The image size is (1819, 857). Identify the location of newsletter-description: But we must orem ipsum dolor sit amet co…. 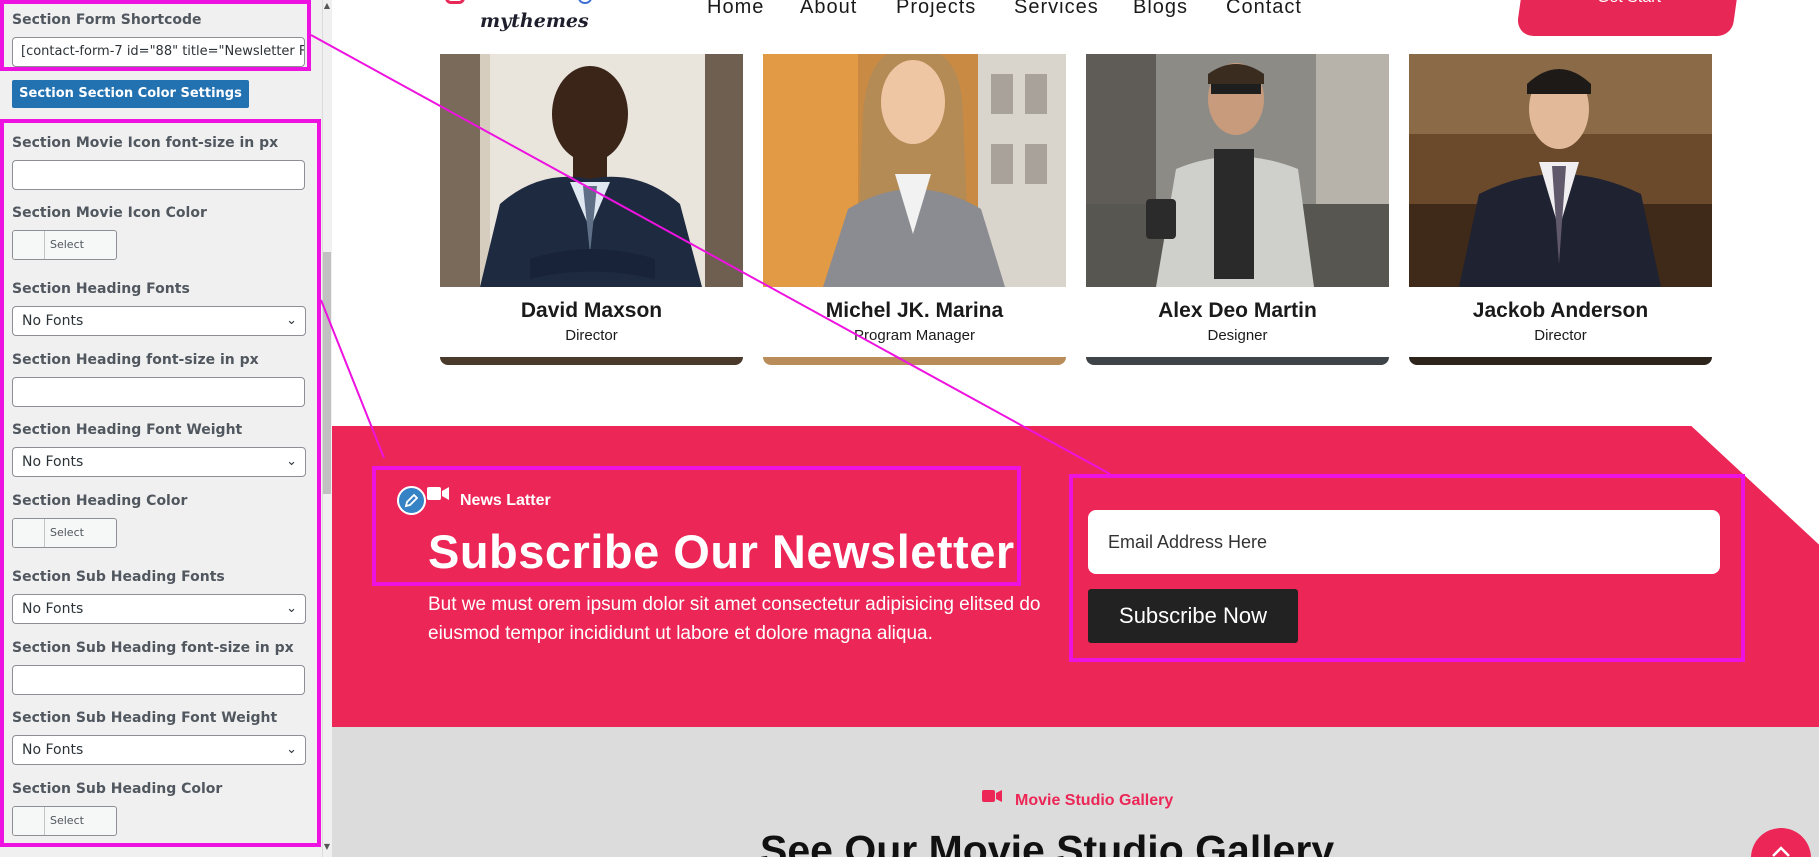
(734, 619).